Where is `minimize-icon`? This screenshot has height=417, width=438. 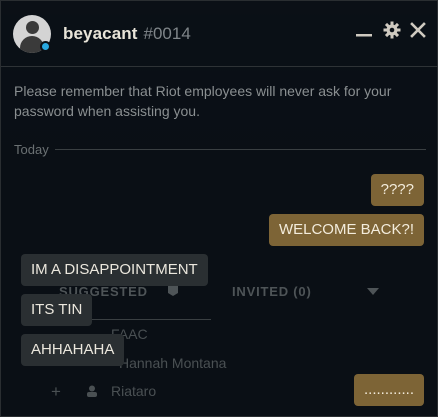 minimize-icon is located at coordinates (364, 32).